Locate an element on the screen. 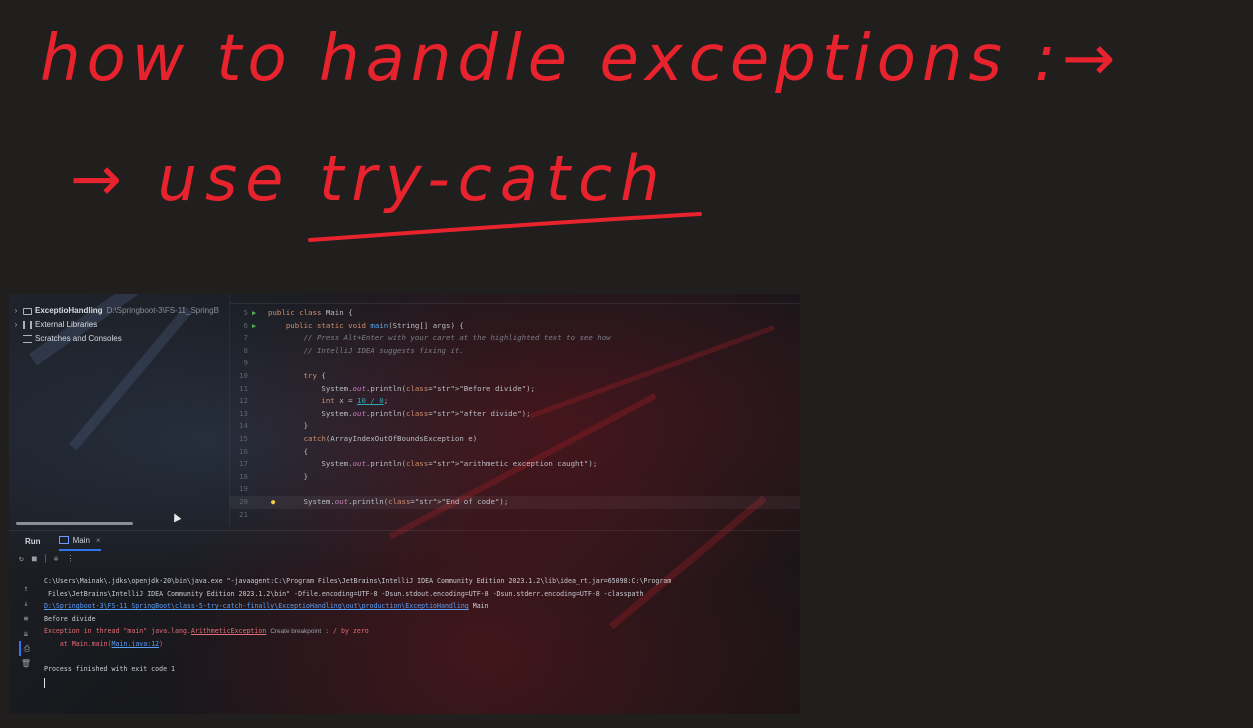  create-breakpoint-link: Create breakpoint is located at coordinates (295, 631).